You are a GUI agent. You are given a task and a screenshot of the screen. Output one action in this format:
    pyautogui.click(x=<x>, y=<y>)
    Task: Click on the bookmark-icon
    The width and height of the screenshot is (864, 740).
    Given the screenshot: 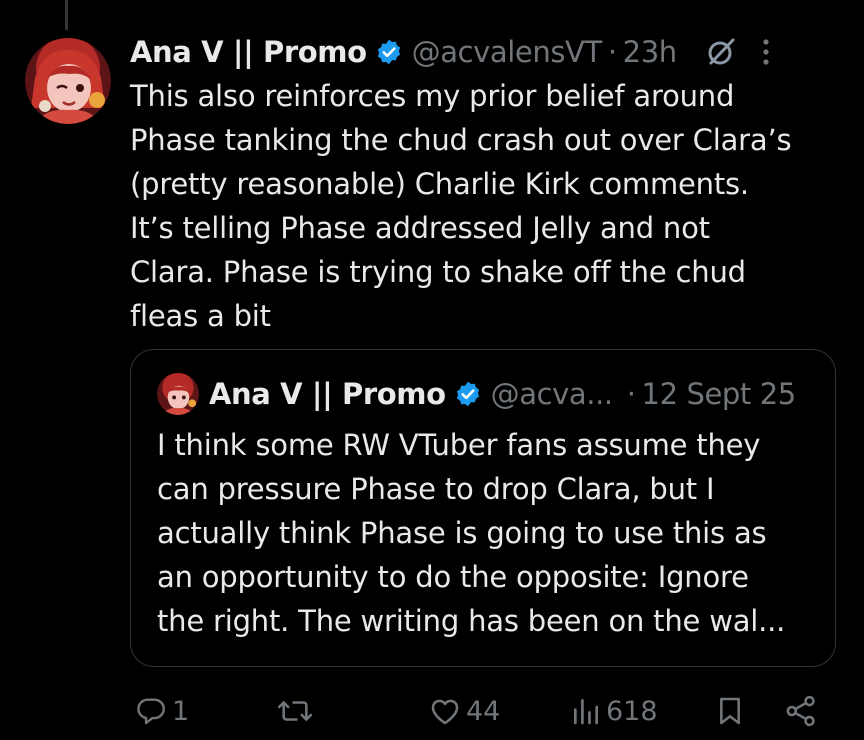 What is the action you would take?
    pyautogui.click(x=730, y=711)
    